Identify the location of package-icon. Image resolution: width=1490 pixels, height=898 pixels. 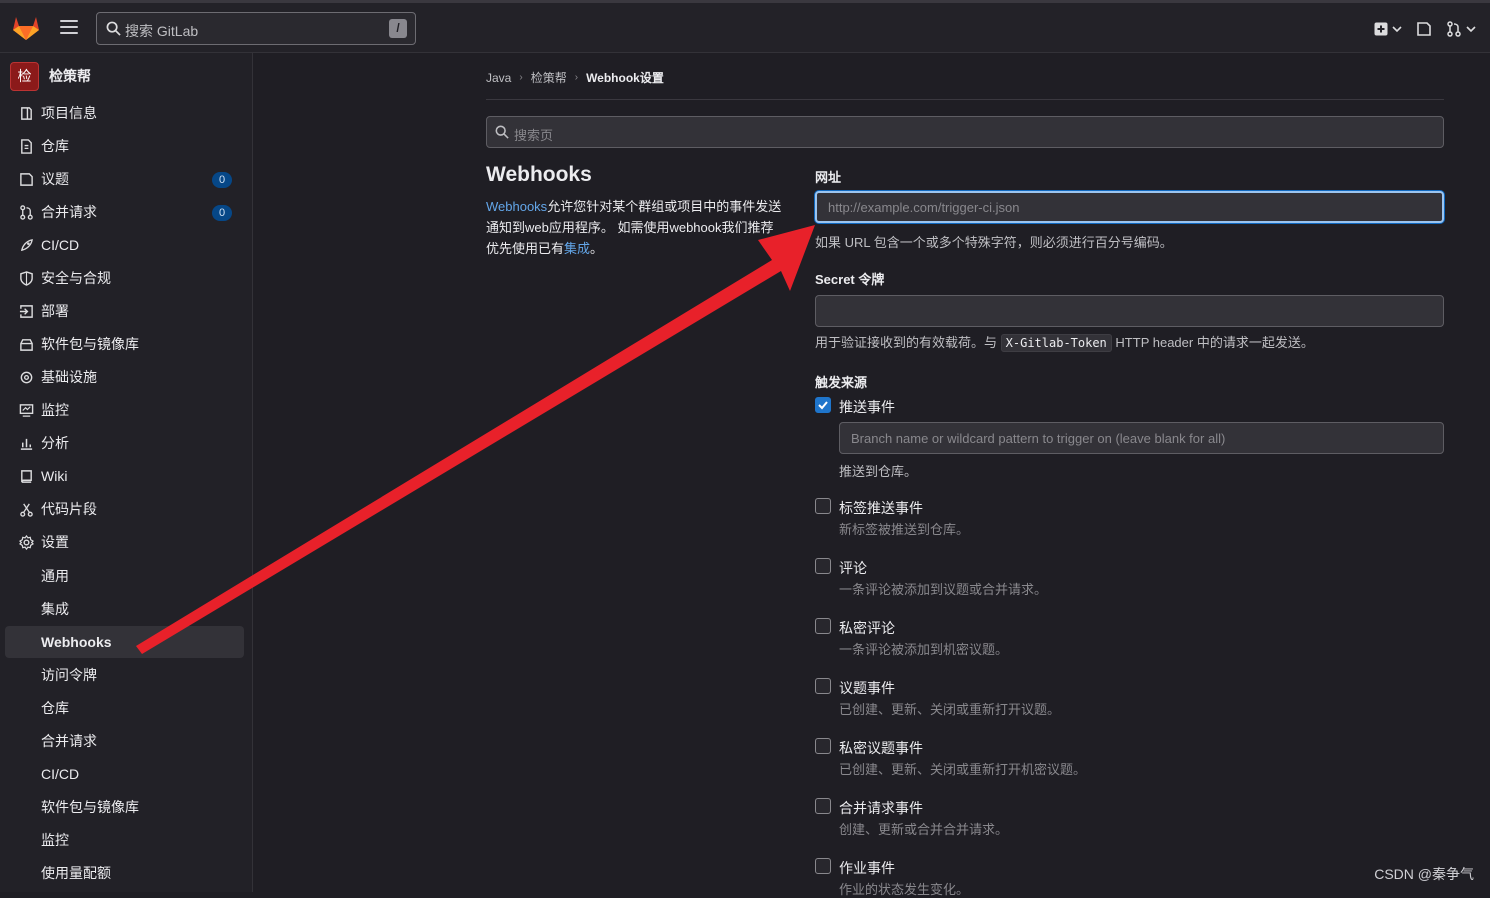
(26, 344).